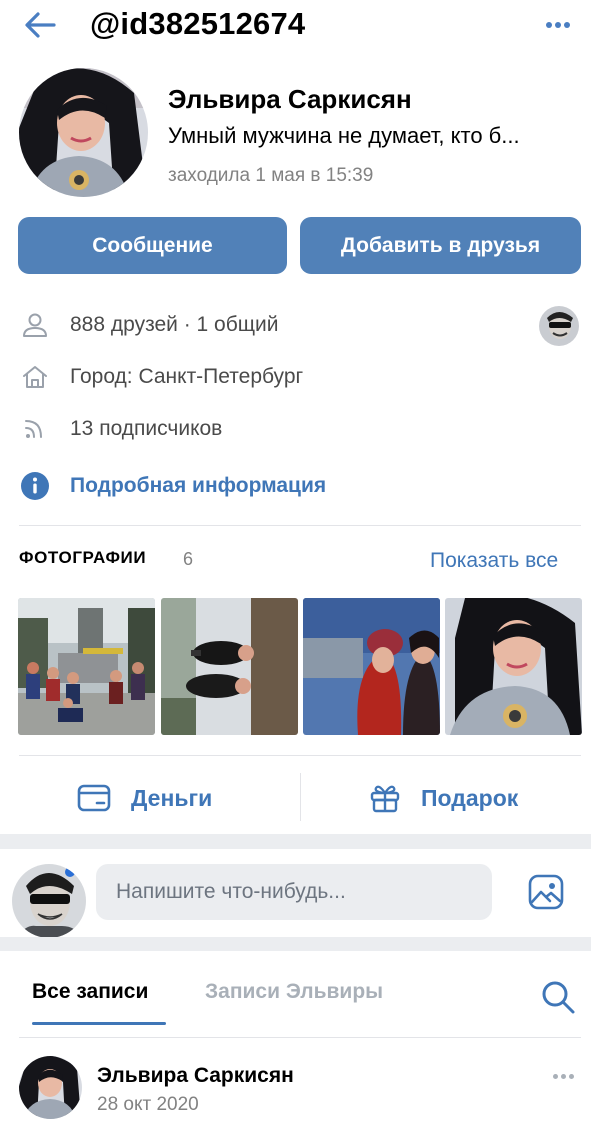 The width and height of the screenshot is (591, 1135). I want to click on followers-row: 13 подписчиков, so click(120, 429).